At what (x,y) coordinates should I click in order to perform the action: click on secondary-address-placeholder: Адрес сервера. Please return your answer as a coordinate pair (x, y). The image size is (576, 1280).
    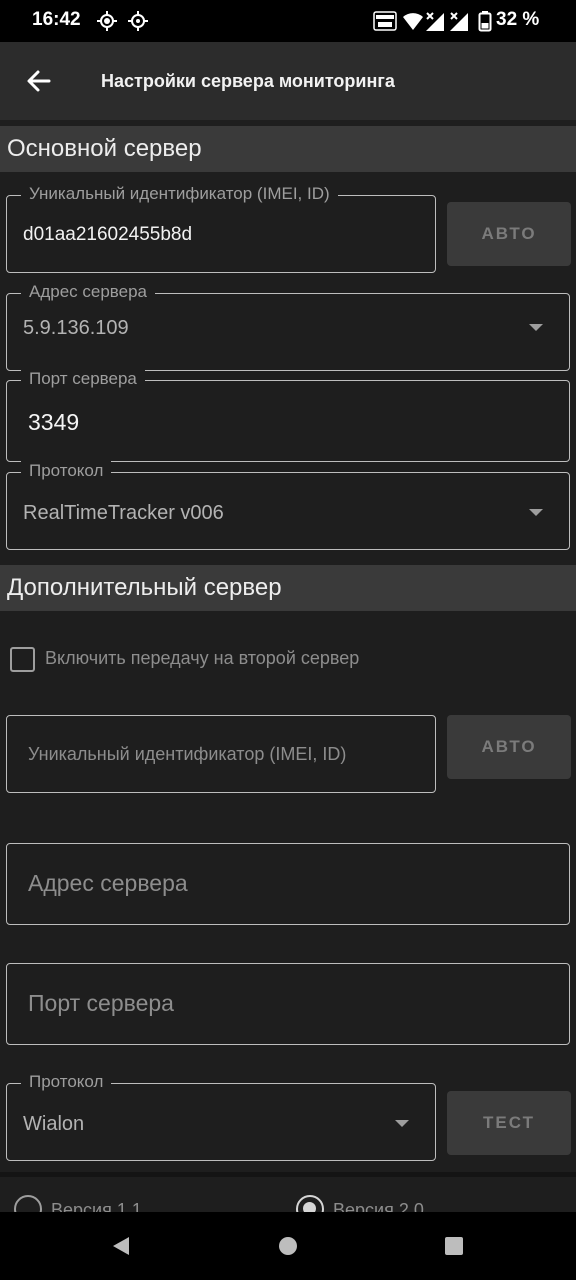
    Looking at the image, I should click on (108, 883).